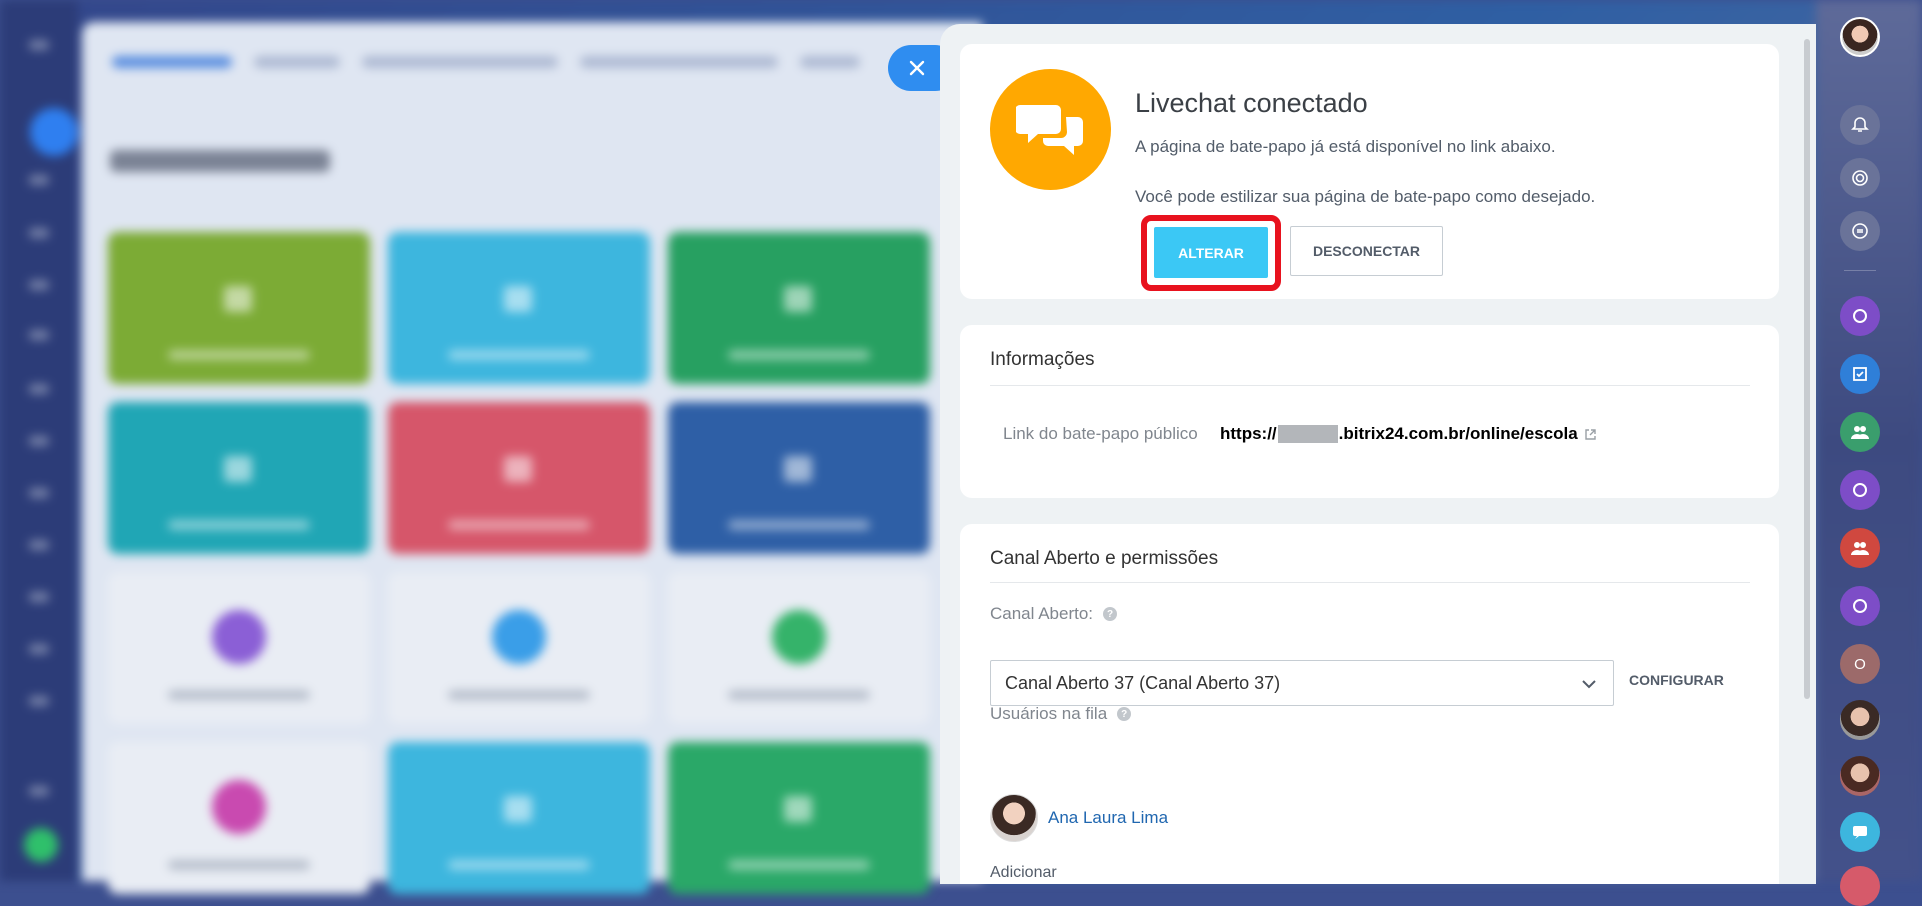 The height and width of the screenshot is (906, 1922). I want to click on desconectar-button: DESCONECTAR, so click(1366, 251).